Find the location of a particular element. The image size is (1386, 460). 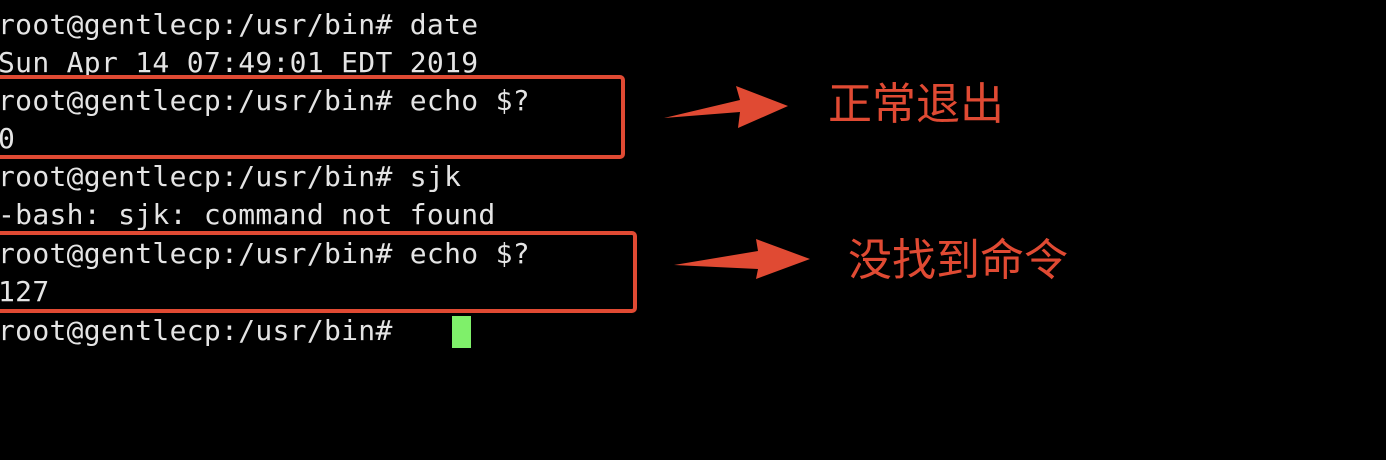

terminal-line-error-output: -bash: sjk: command not found is located at coordinates (248, 214).